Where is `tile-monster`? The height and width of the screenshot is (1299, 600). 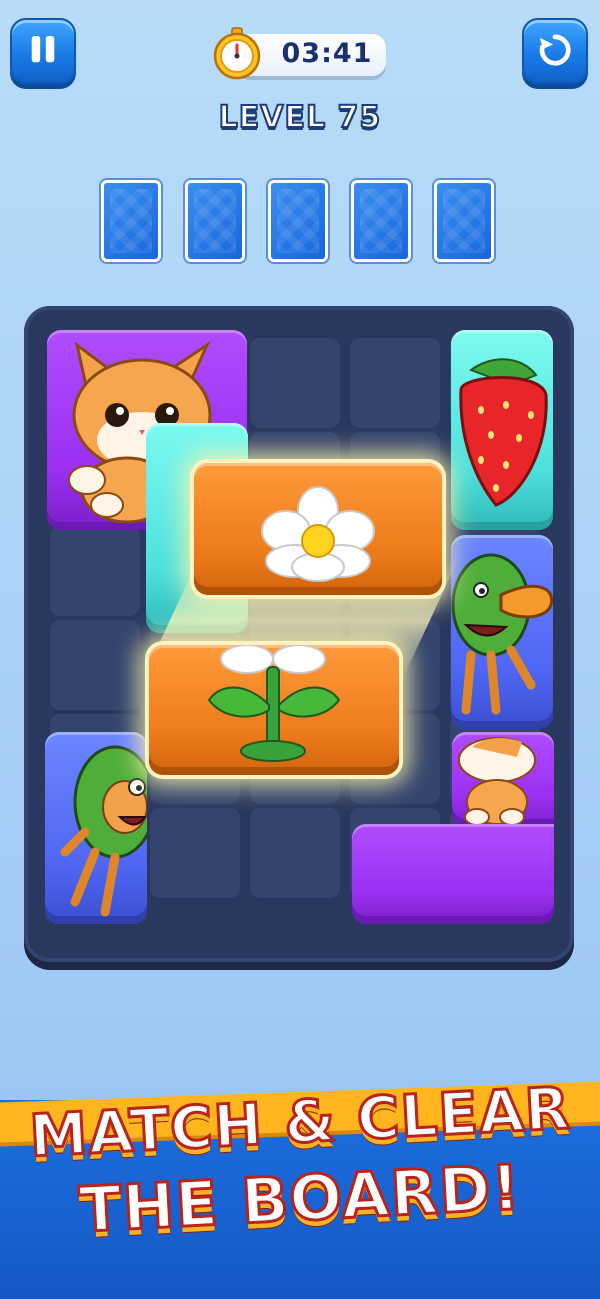 tile-monster is located at coordinates (96, 828).